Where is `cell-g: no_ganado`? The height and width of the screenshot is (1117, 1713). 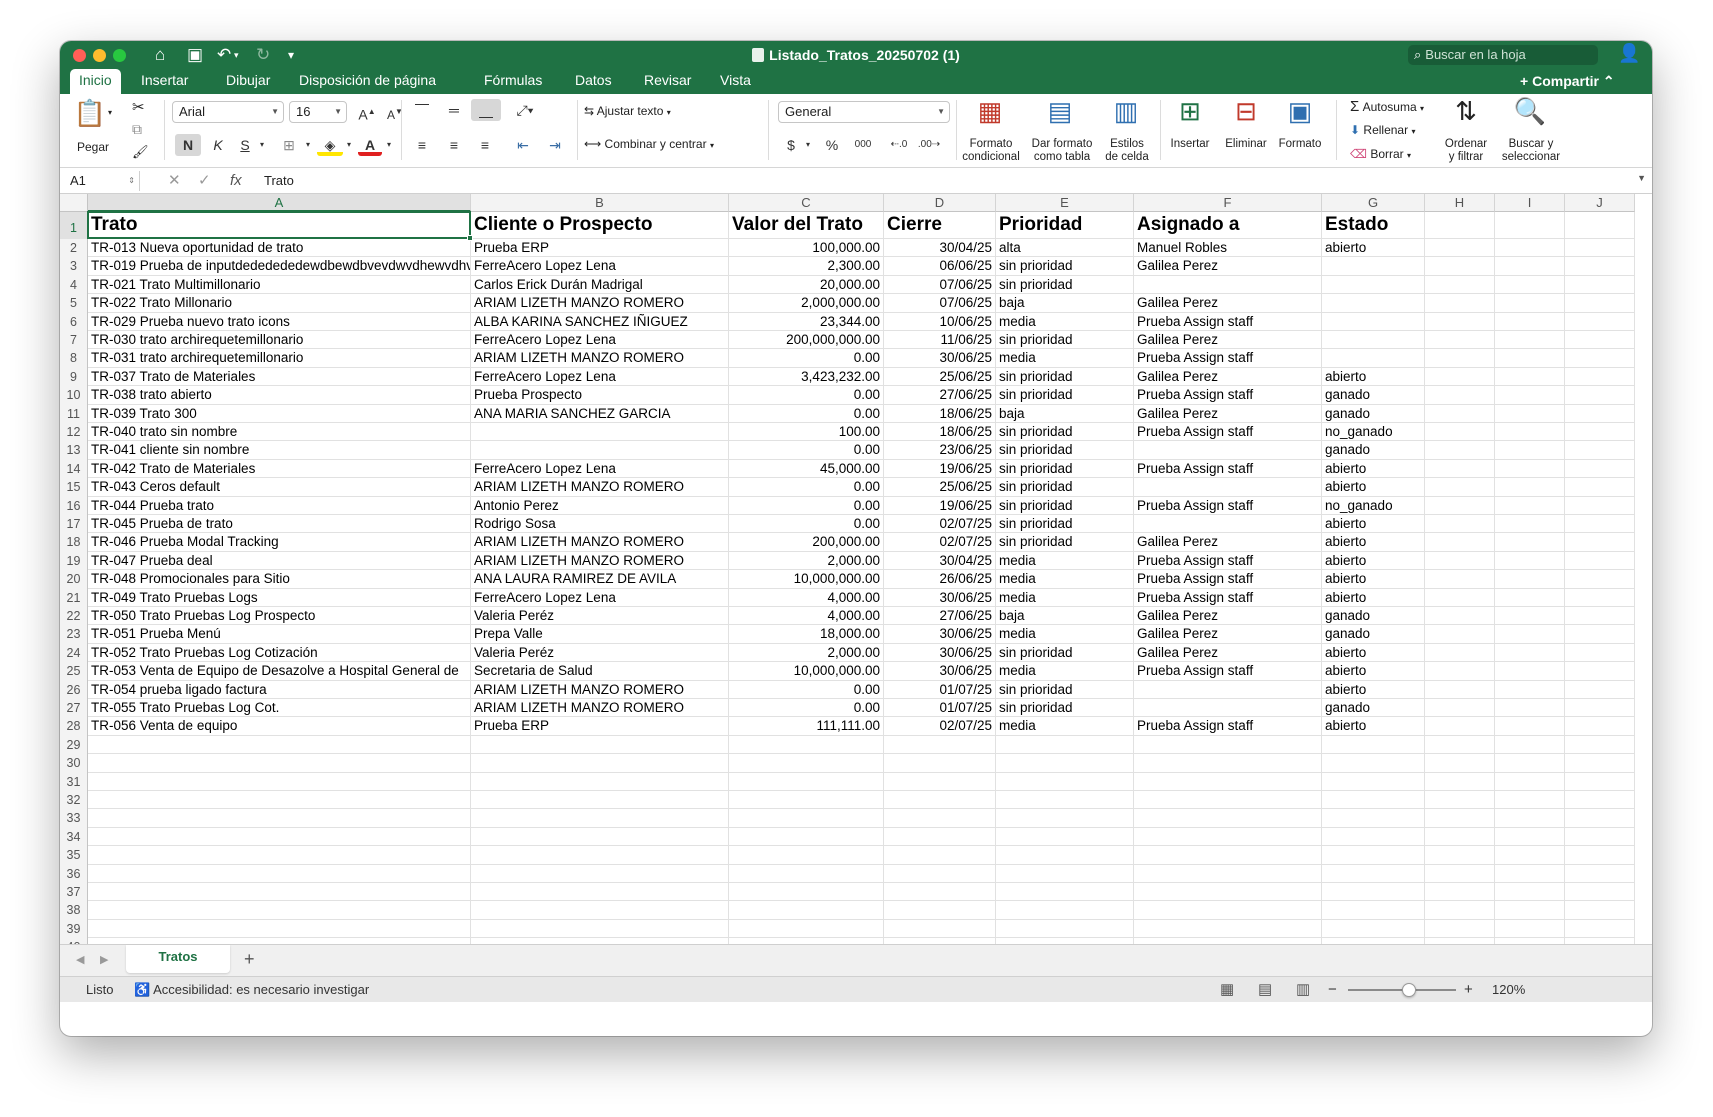
cell-g: no_ganado is located at coordinates (1373, 505).